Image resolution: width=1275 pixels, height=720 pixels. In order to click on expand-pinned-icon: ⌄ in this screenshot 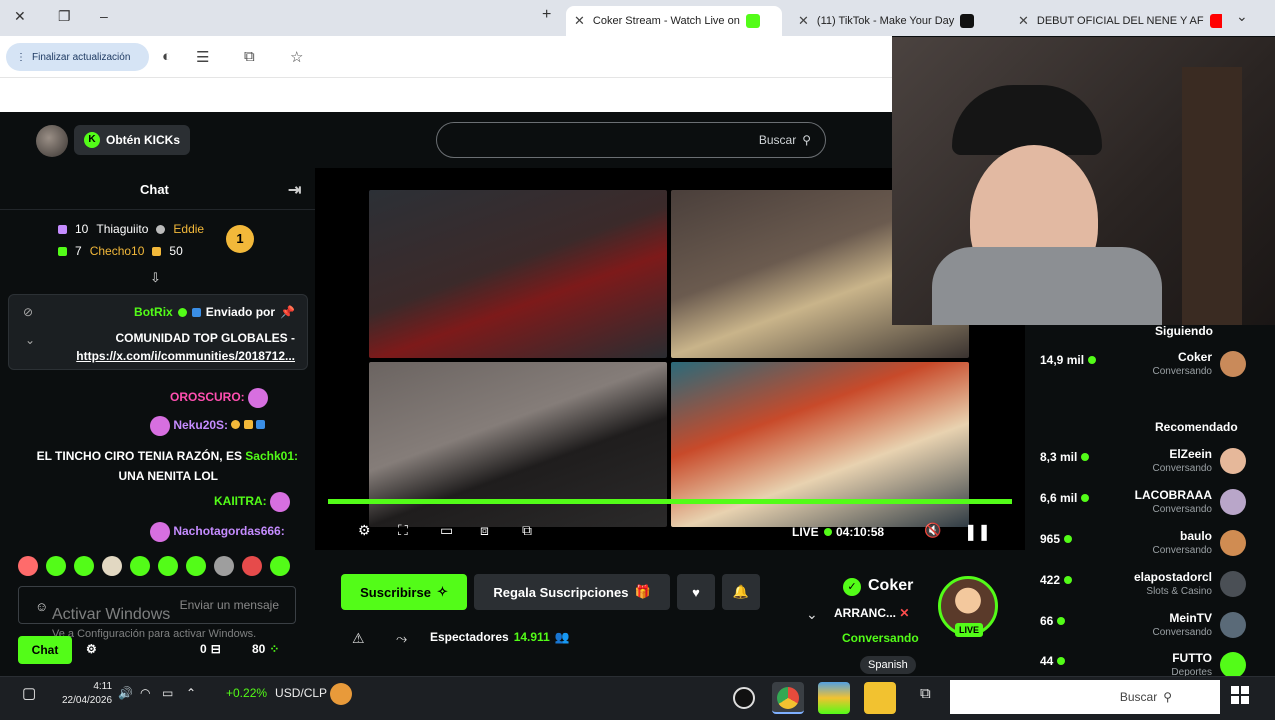, I will do `click(30, 340)`.